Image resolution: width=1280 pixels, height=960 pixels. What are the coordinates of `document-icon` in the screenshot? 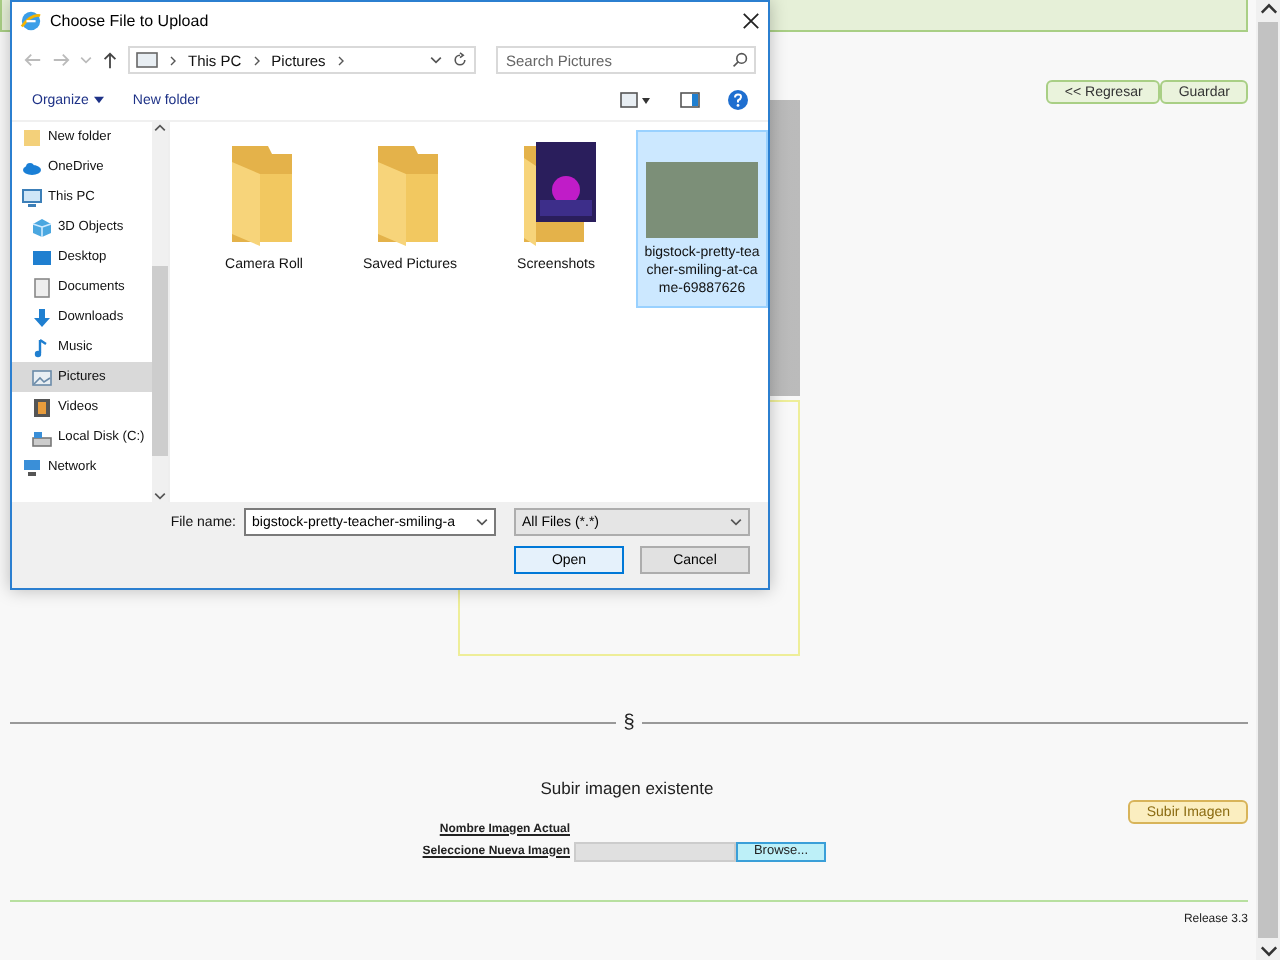 It's located at (42, 287).